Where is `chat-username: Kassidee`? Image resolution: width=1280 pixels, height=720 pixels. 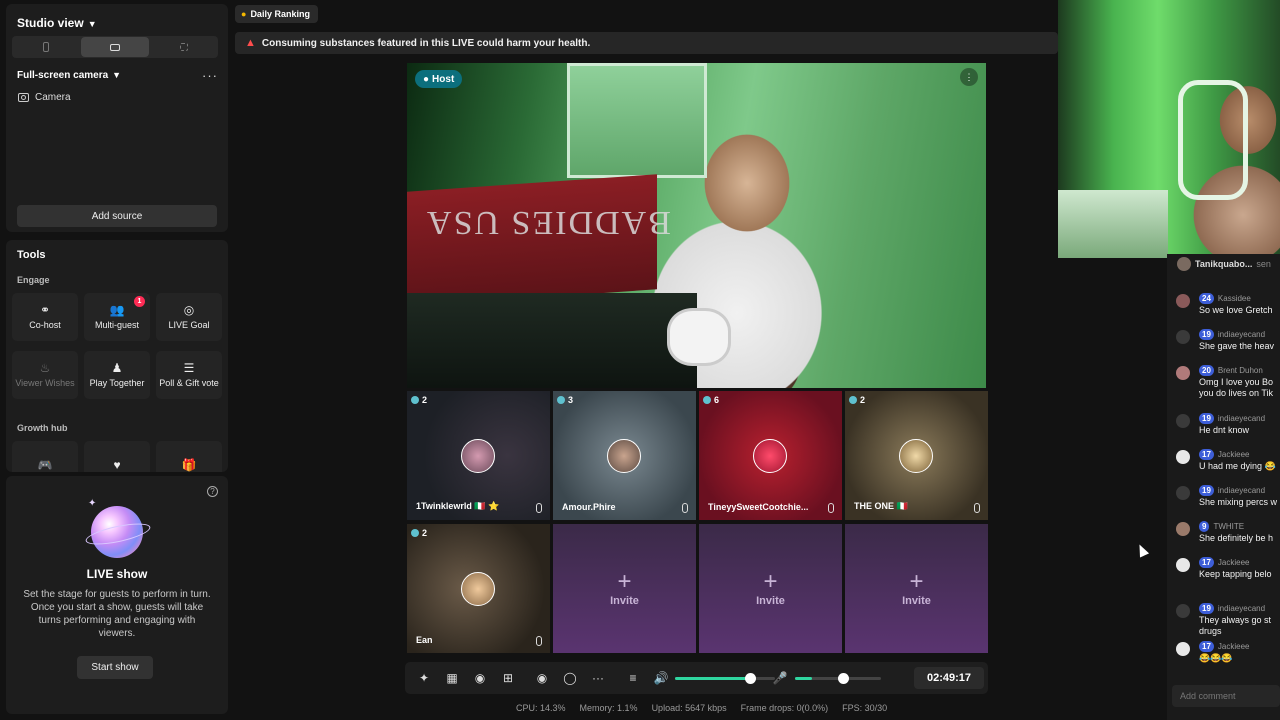
chat-username: Kassidee is located at coordinates (1234, 298).